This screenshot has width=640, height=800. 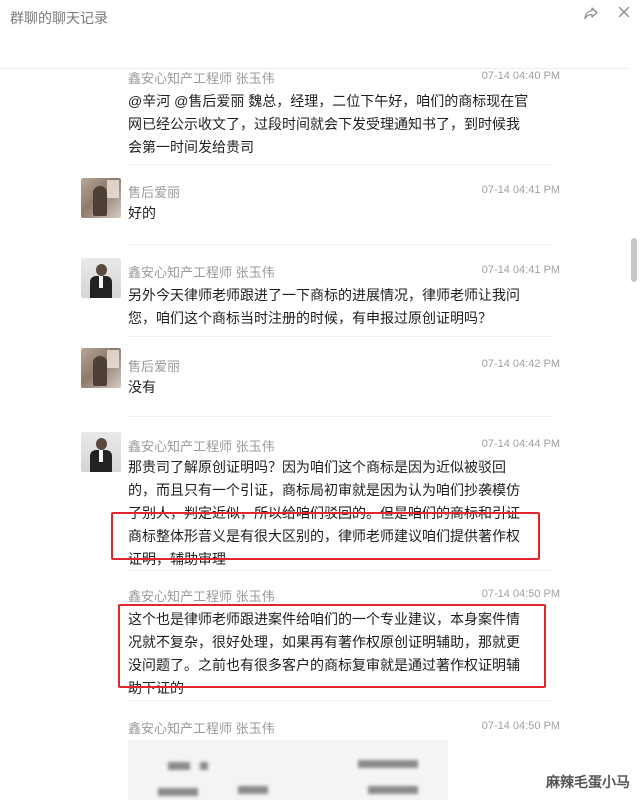 I want to click on message-text: 好的, so click(x=142, y=213).